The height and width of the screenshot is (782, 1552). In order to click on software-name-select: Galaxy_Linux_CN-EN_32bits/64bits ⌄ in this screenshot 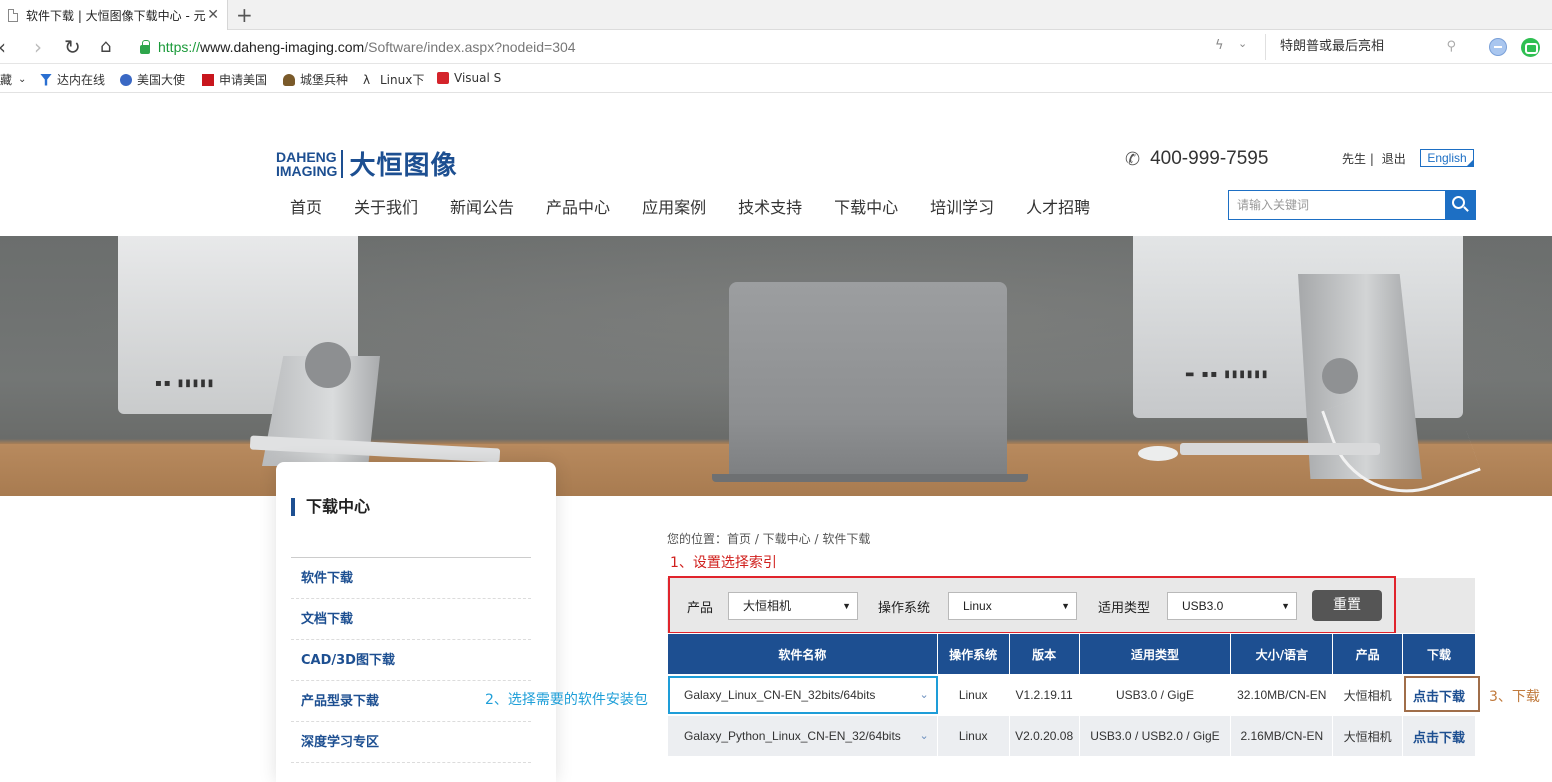, I will do `click(802, 695)`.